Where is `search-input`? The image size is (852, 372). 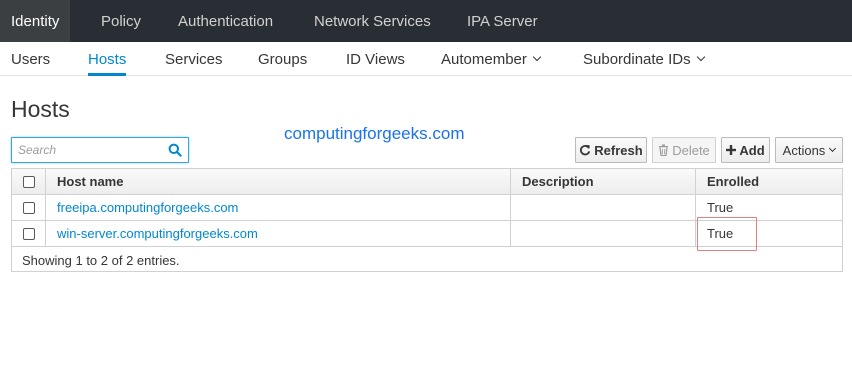 search-input is located at coordinates (87, 150).